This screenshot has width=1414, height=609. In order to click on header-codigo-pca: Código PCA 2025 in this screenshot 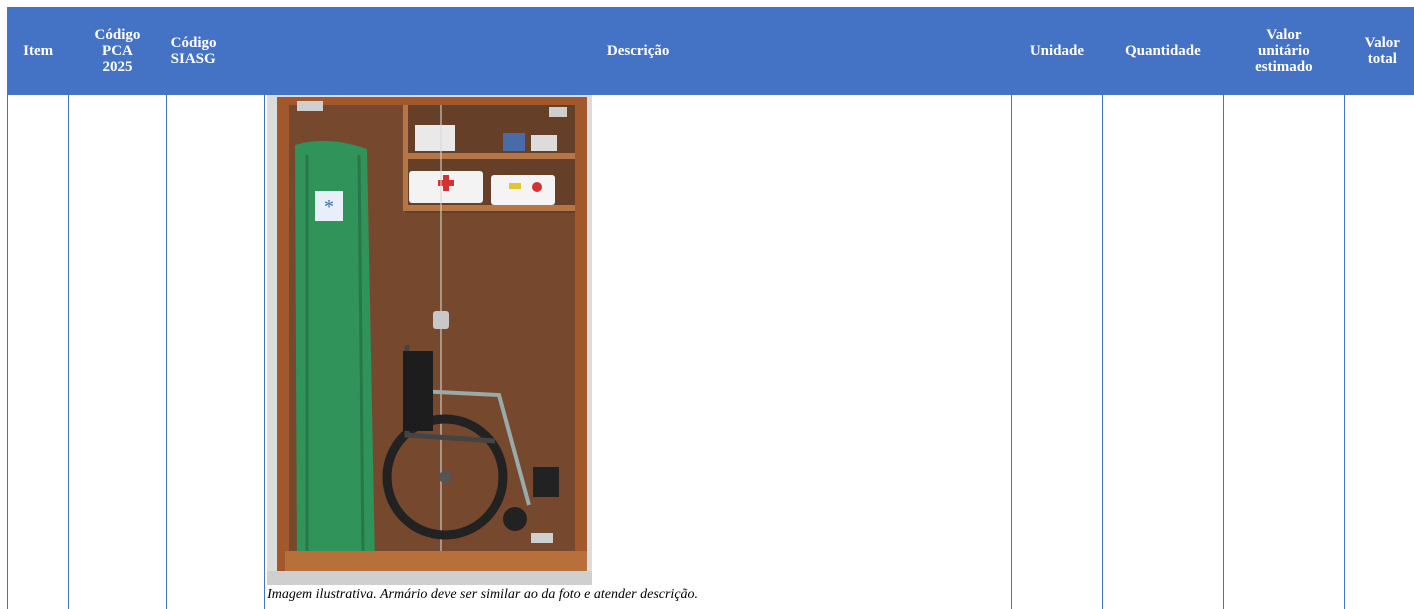, I will do `click(117, 51)`.